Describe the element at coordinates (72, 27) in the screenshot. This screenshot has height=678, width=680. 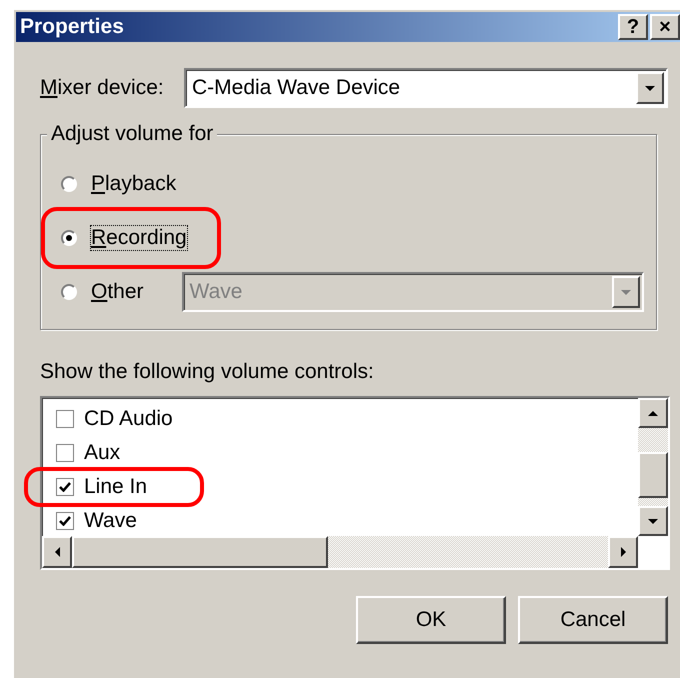
I see `window-title: Properties` at that location.